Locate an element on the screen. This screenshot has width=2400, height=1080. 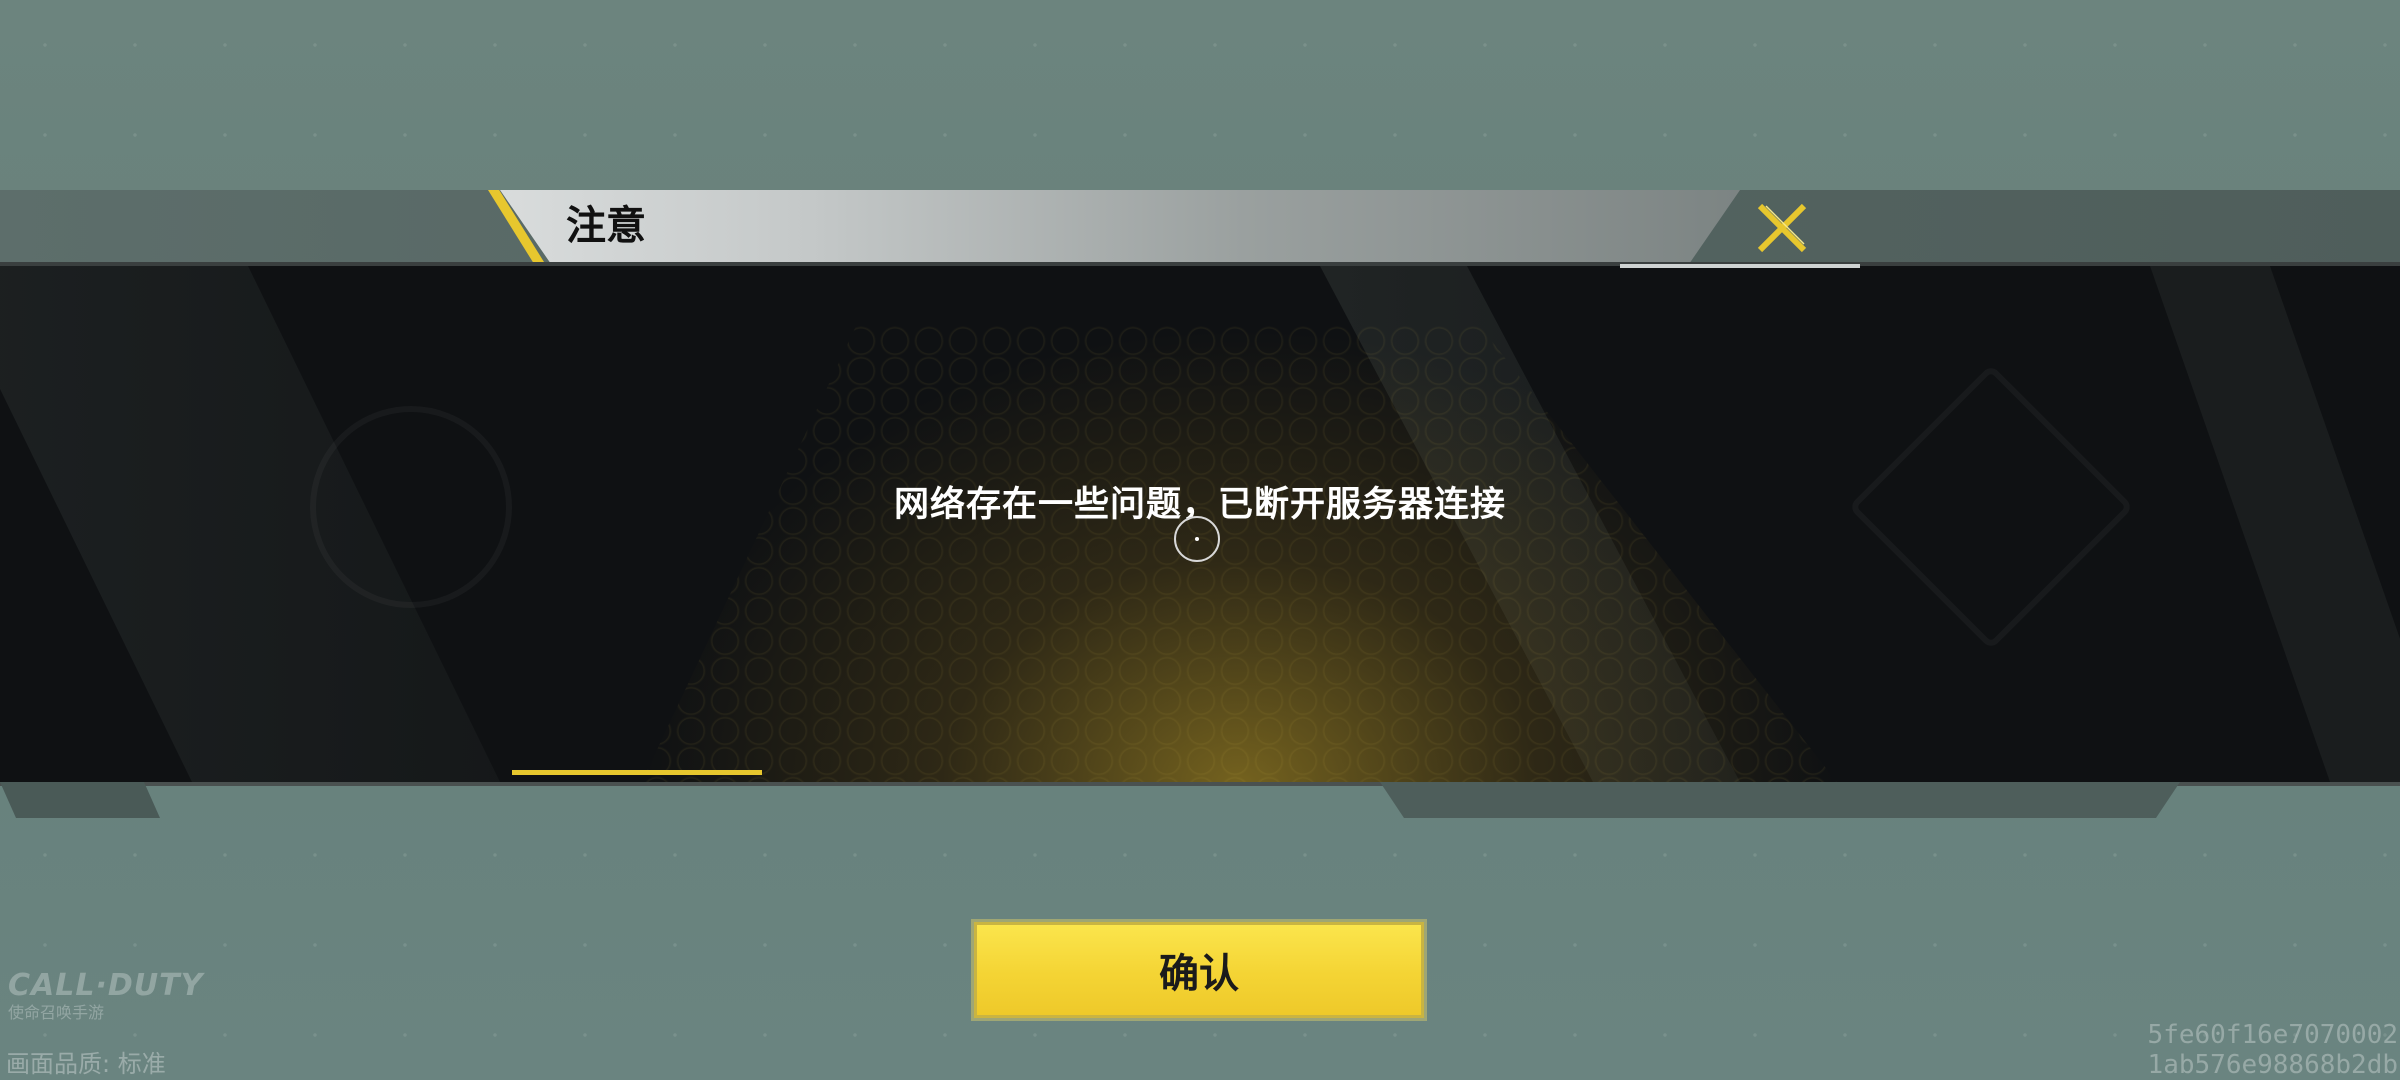
dialog-title: 注意 is located at coordinates (606, 226).